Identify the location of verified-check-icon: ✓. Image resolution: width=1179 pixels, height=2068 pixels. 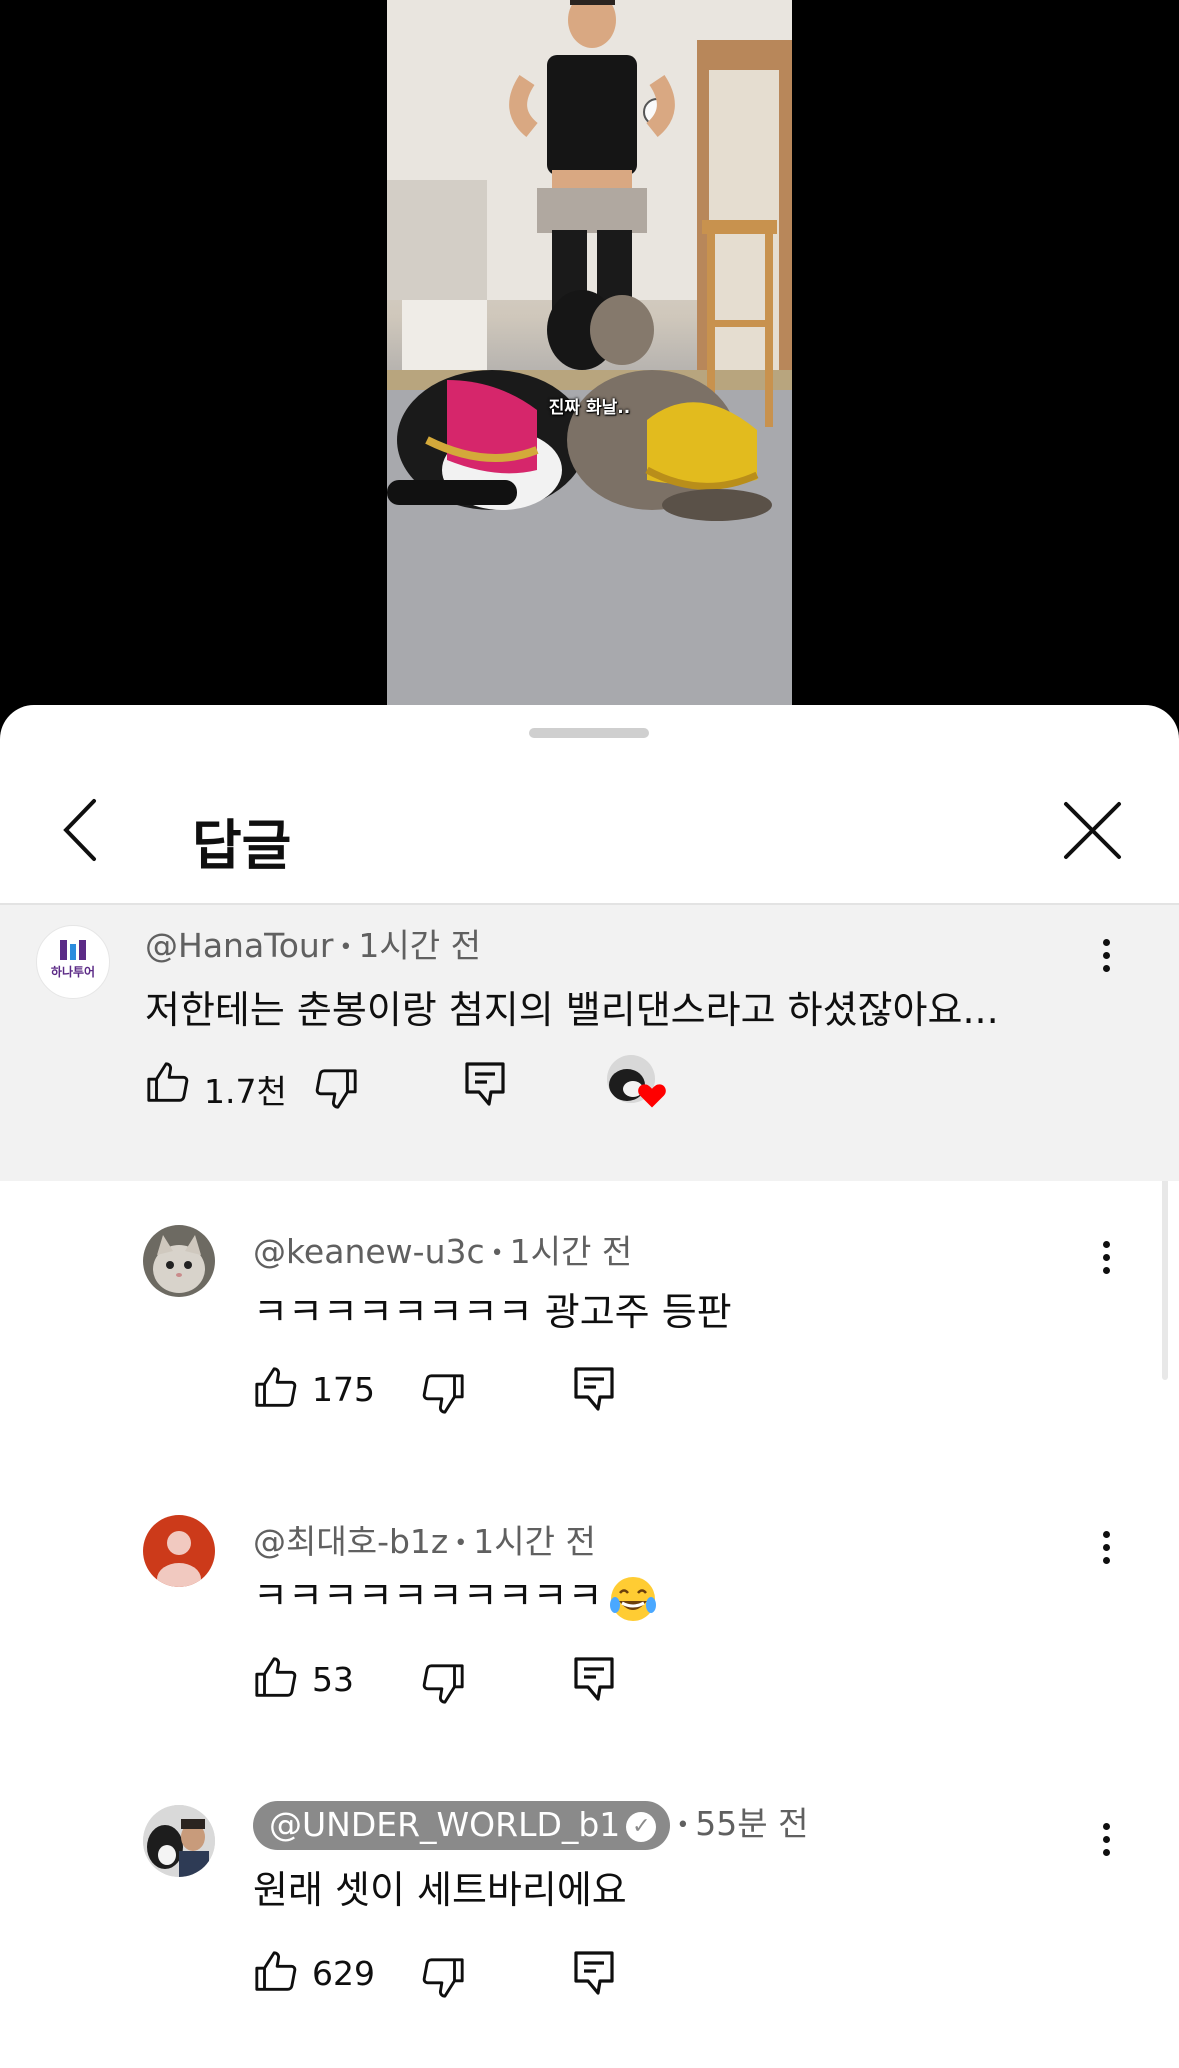
(641, 1826).